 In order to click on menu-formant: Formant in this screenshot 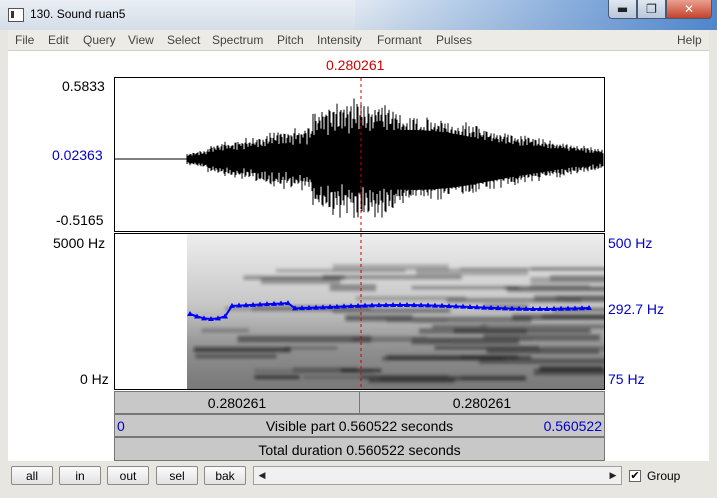, I will do `click(399, 40)`.